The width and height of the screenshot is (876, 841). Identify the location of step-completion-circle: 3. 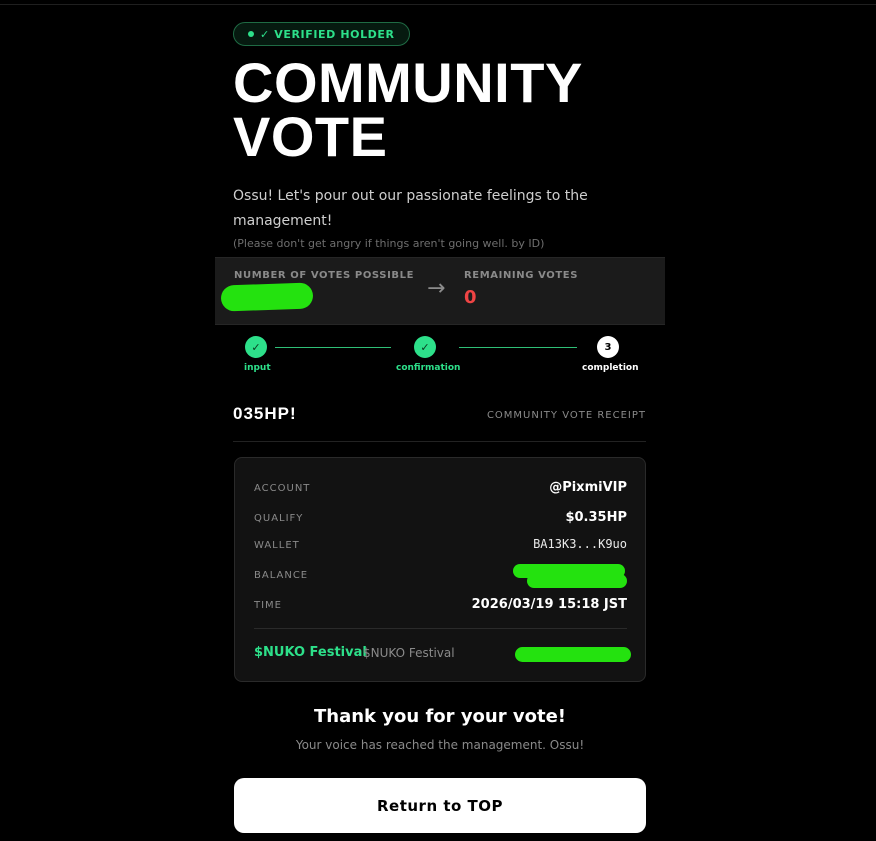
(608, 347).